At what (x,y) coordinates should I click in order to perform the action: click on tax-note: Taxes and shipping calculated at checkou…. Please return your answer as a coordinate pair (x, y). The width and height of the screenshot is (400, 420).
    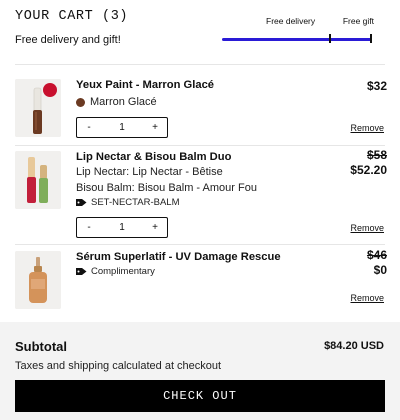
    Looking at the image, I should click on (118, 366).